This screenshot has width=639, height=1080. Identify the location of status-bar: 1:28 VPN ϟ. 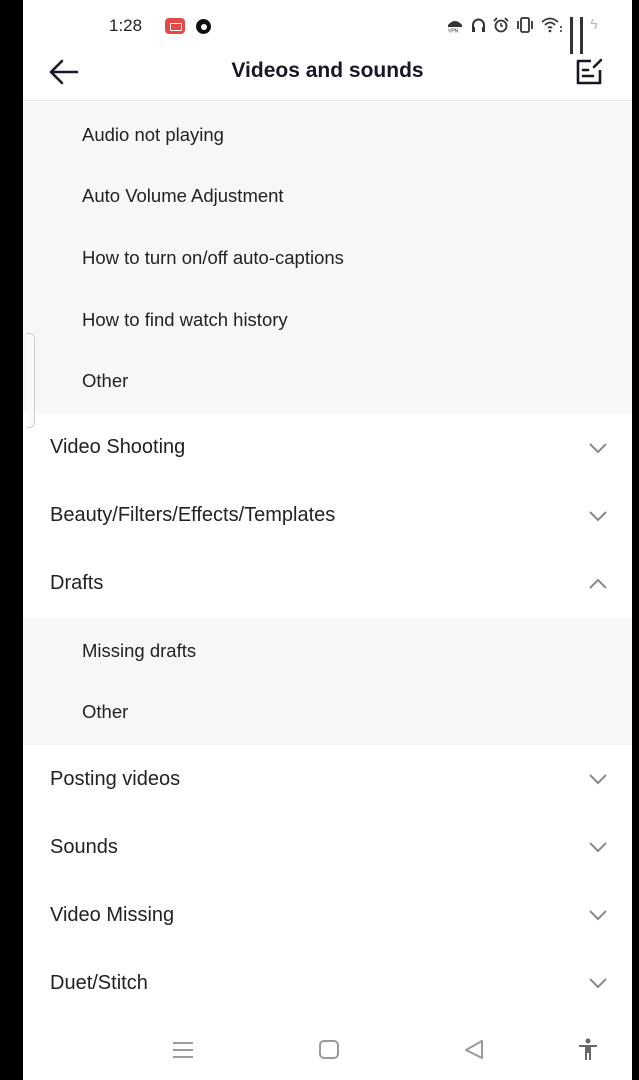
(327, 32).